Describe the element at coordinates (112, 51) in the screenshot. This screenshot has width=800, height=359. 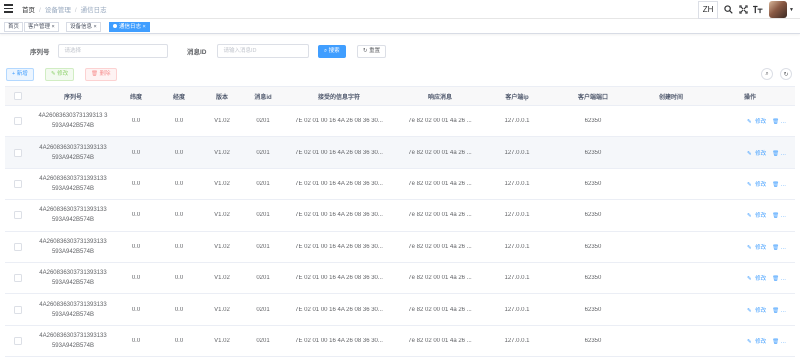
I see `serial-select: 请选择` at that location.